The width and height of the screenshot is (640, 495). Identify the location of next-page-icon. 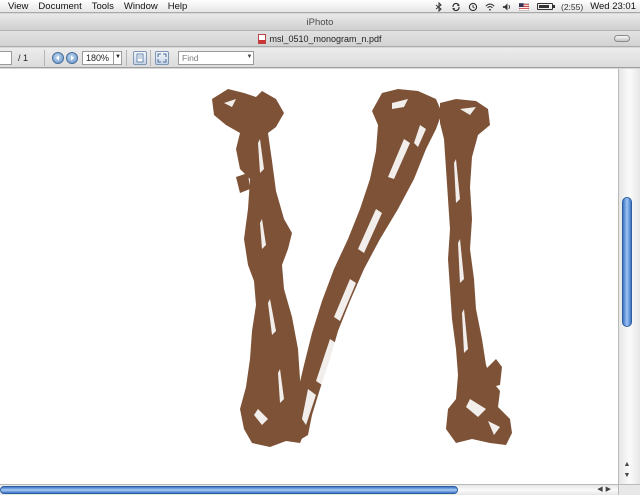
(72, 58).